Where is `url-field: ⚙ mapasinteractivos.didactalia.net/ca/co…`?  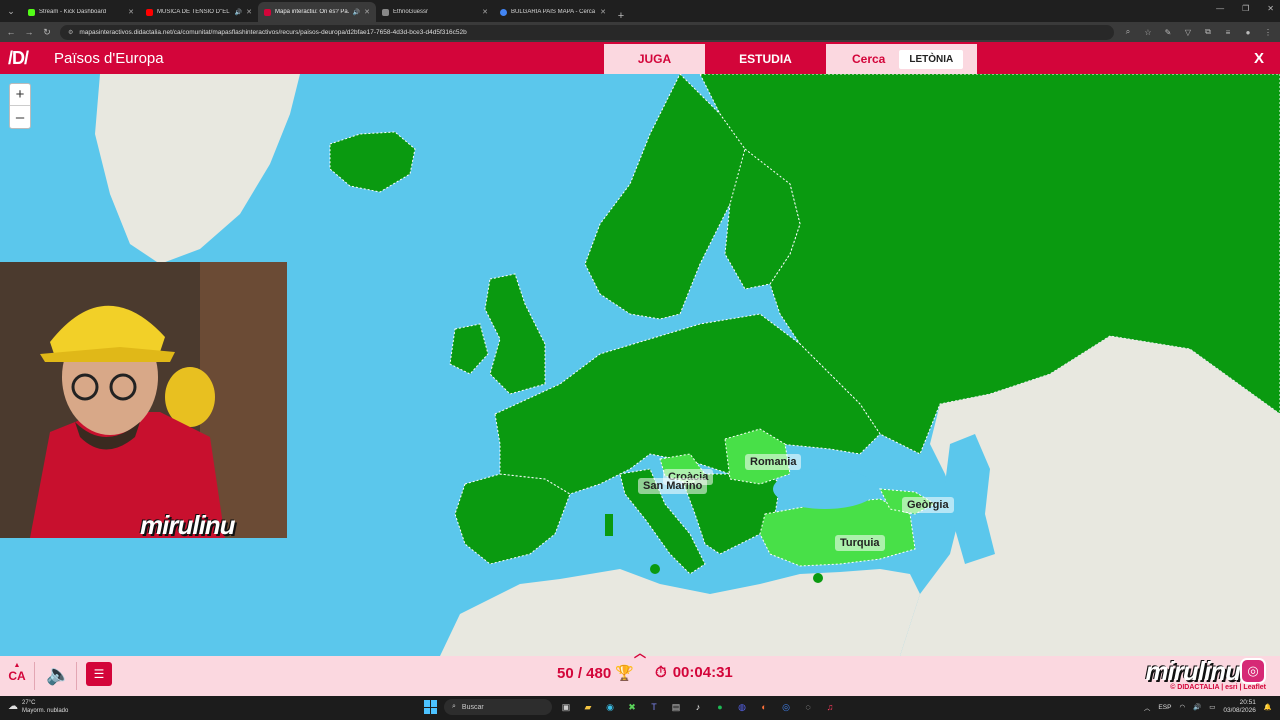
url-field: ⚙ mapasinteractivos.didactalia.net/ca/co… is located at coordinates (587, 32).